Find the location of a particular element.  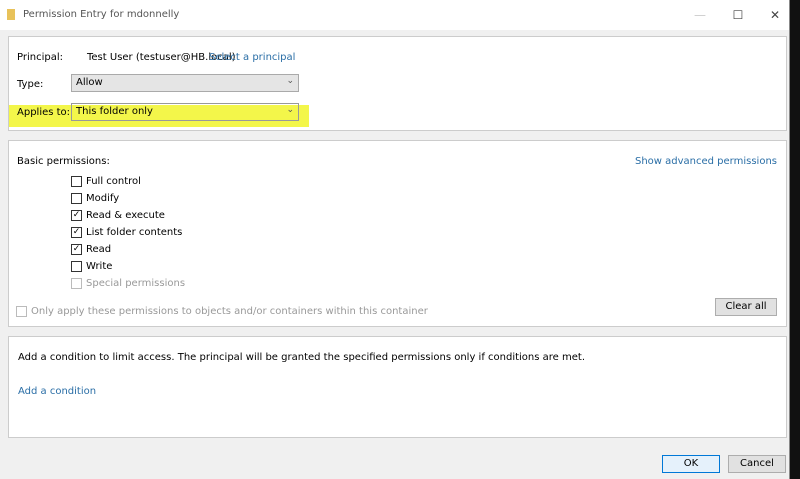

permission-label: Modify is located at coordinates (103, 198).